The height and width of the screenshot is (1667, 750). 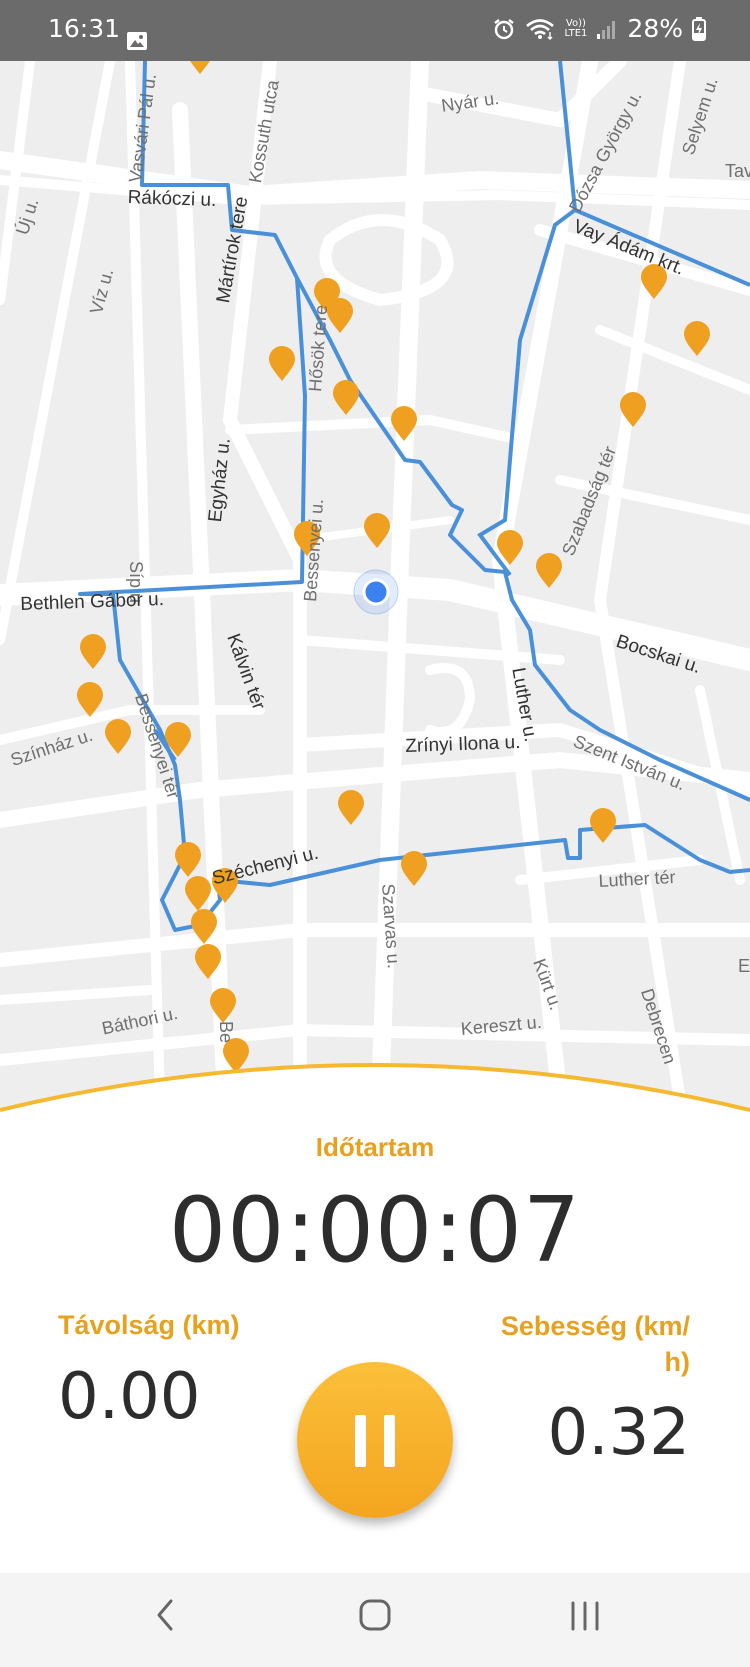 I want to click on duration-value: 00:00:07, so click(x=375, y=1230).